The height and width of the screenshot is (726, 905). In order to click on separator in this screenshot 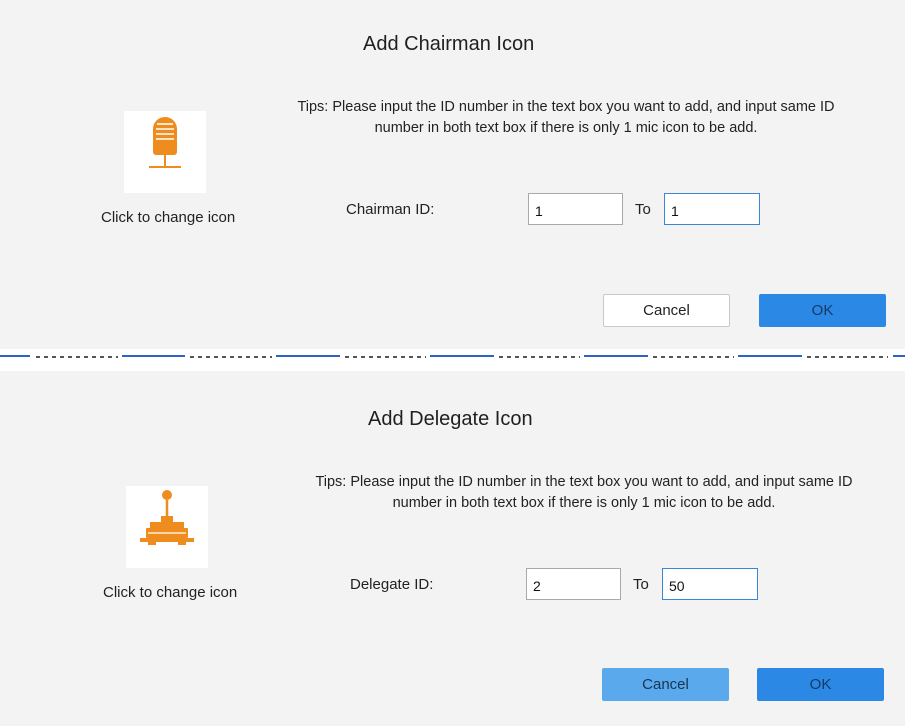, I will do `click(452, 360)`.